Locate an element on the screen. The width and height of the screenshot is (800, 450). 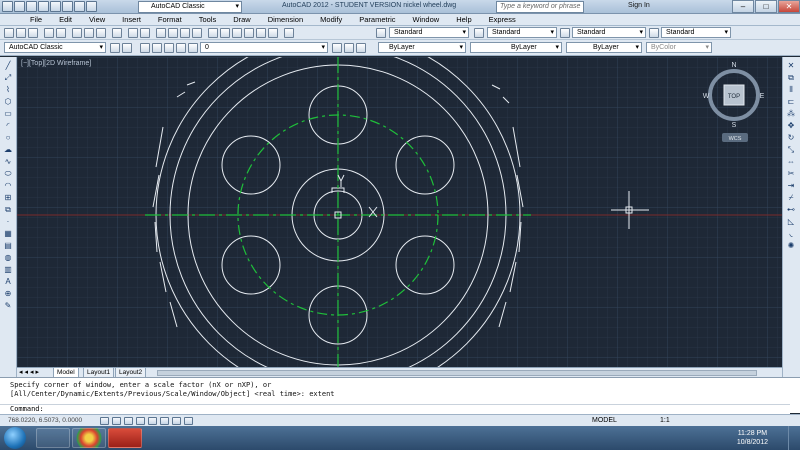
arc-icon: ◜ is located at coordinates (8, 125).